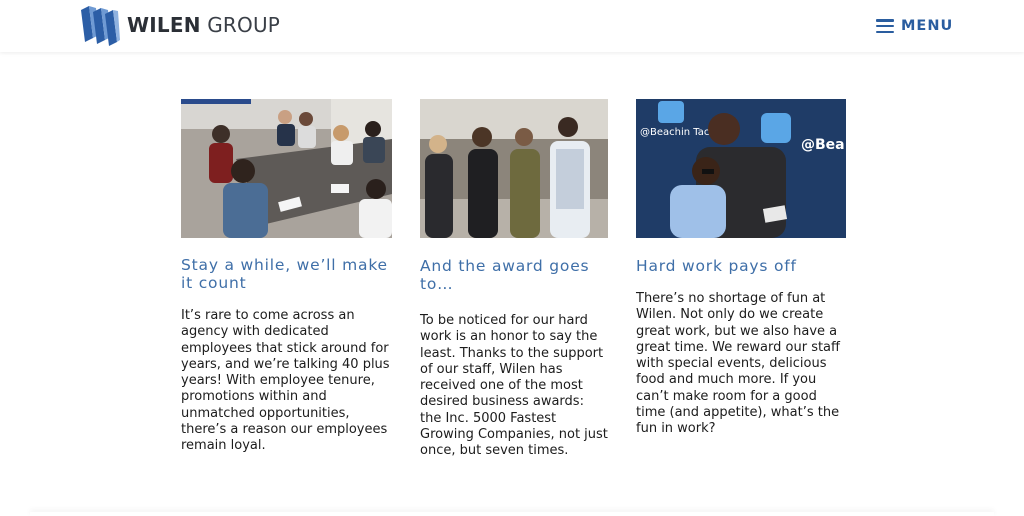  What do you see at coordinates (885, 26) in the screenshot?
I see `hamburger-icon` at bounding box center [885, 26].